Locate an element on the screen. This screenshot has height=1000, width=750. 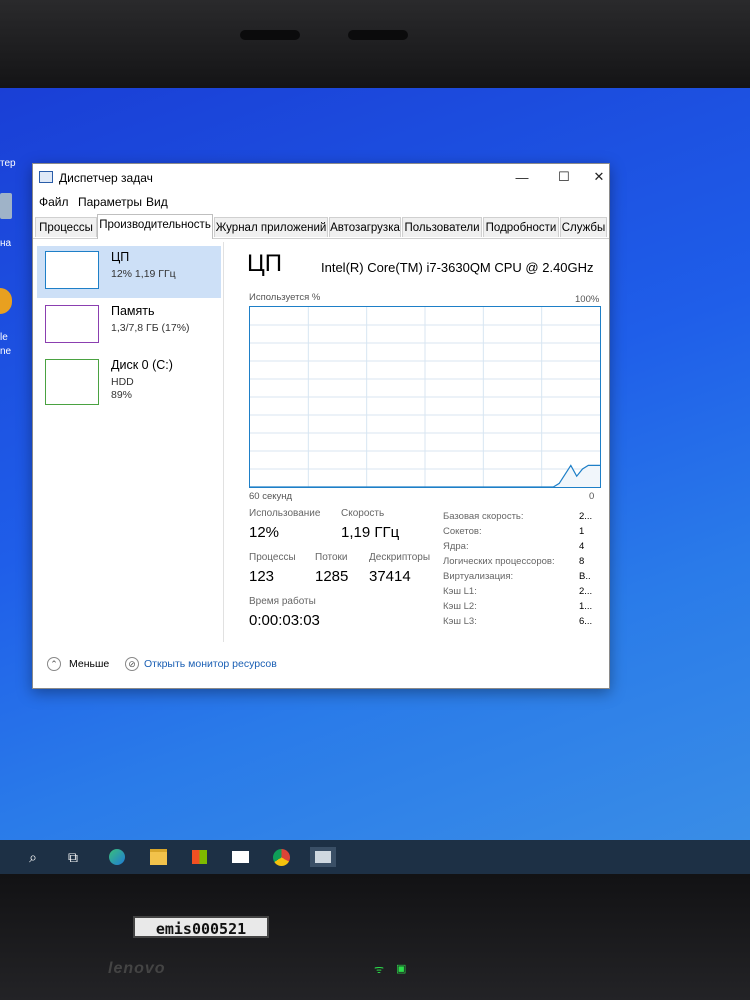
task-manager-taskbar-icon is located at coordinates (323, 857).